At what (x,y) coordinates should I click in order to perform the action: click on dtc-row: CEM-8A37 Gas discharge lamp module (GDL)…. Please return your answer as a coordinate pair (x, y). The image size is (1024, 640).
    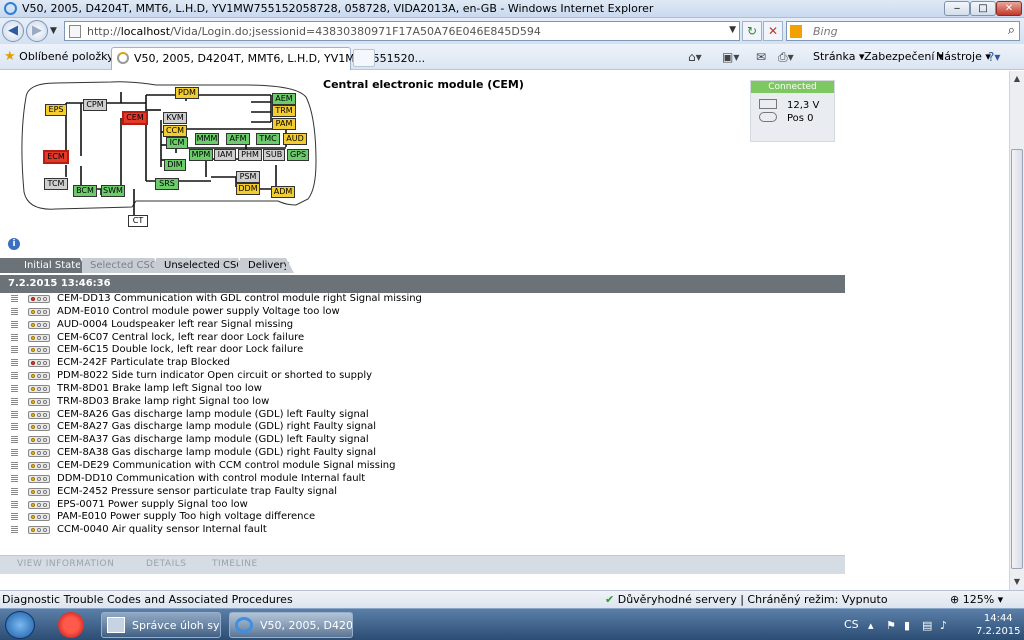
    Looking at the image, I should click on (422, 440).